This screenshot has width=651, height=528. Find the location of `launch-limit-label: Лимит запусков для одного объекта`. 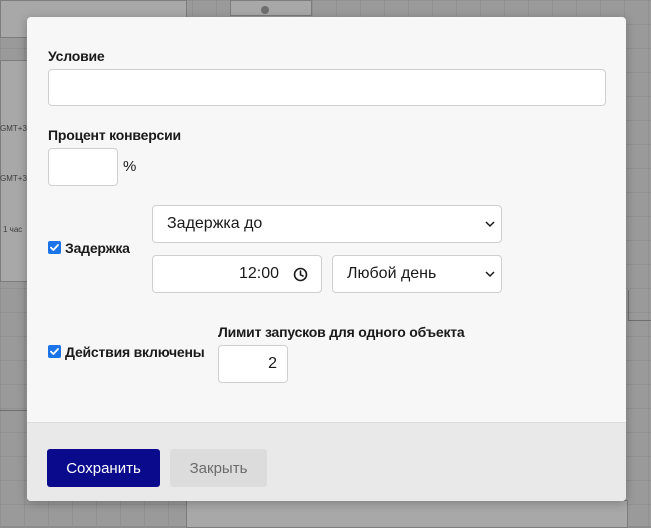

launch-limit-label: Лимит запусков для одного объекта is located at coordinates (341, 332).